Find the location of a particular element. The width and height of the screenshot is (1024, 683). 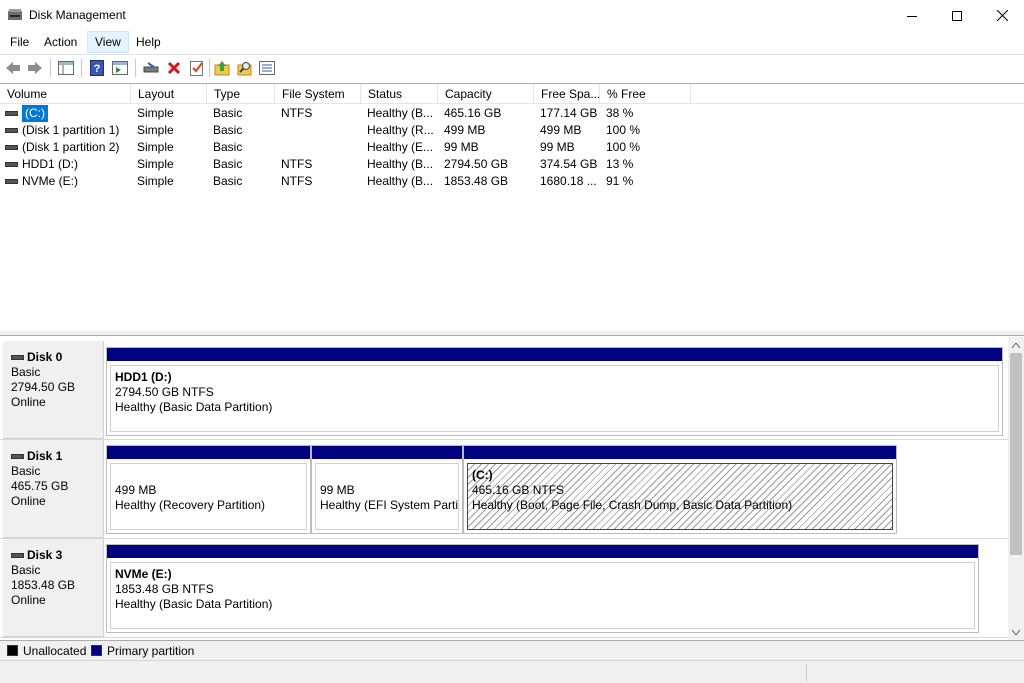

up-folder-button is located at coordinates (222, 68).